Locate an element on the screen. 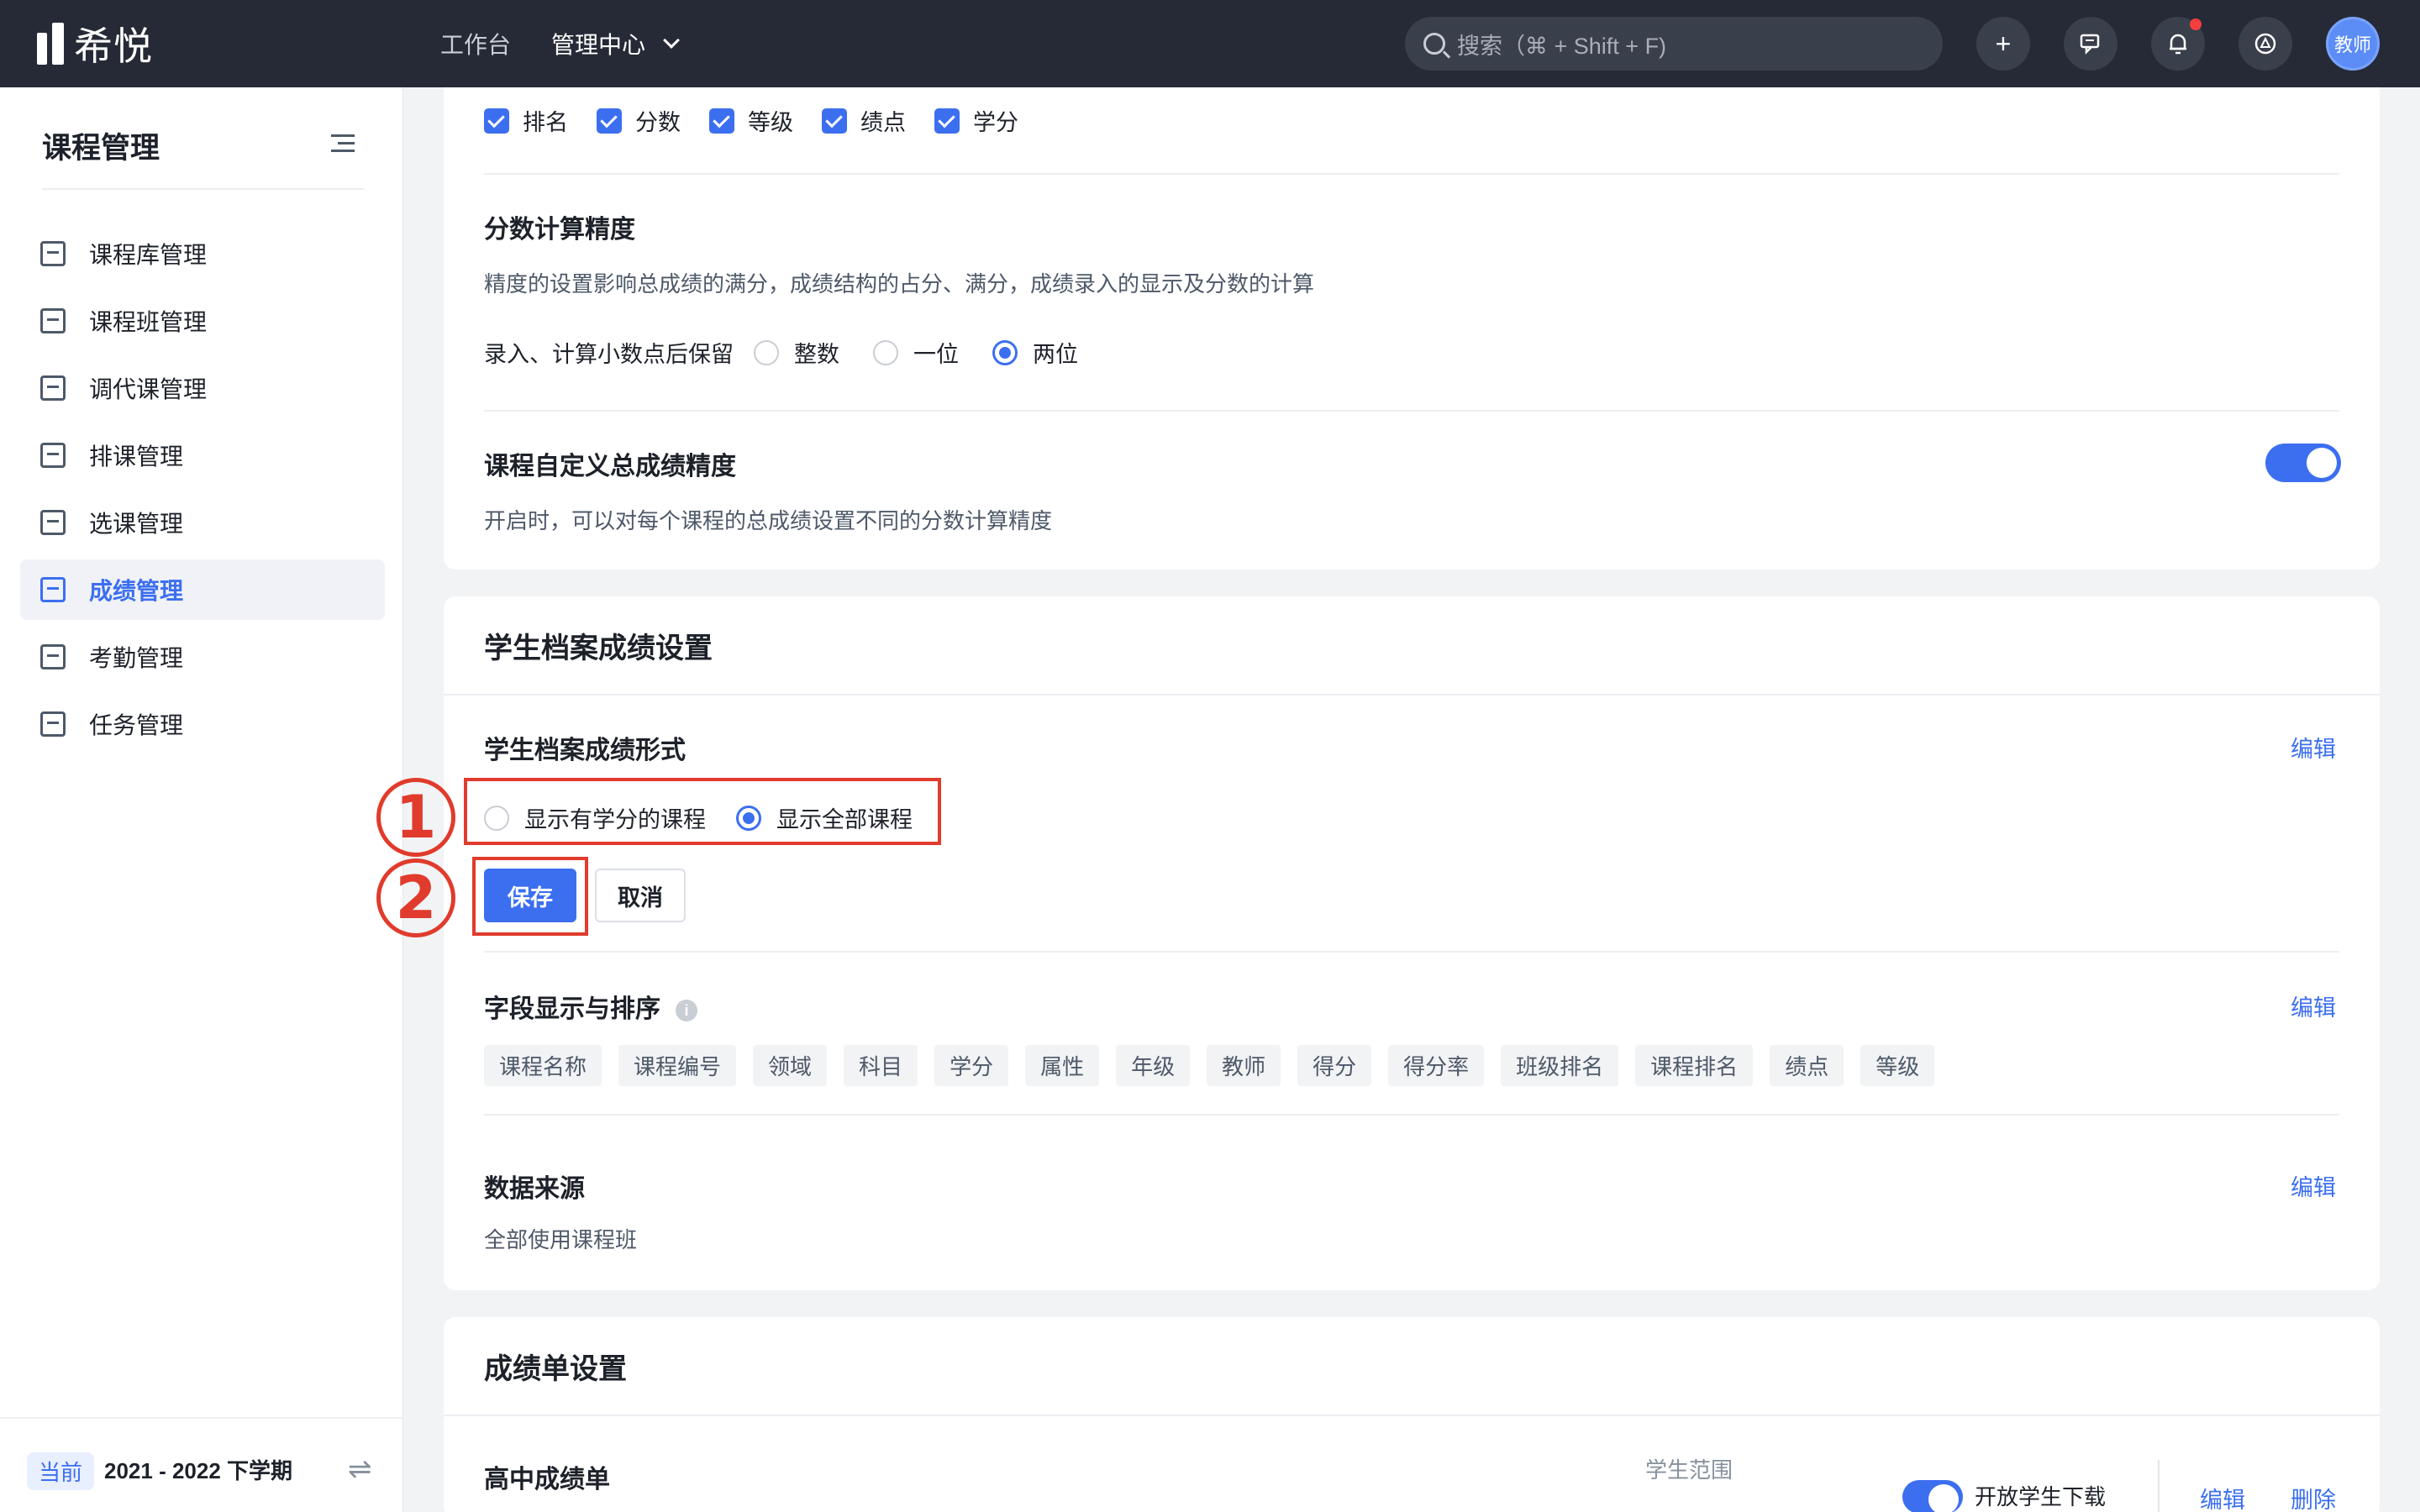 This screenshot has width=2420, height=1512. sidebar-item-substitute: 调代课管理 is located at coordinates (202, 388).